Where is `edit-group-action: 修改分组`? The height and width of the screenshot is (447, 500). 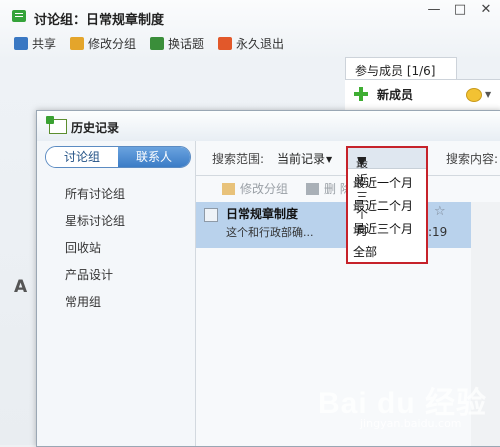 edit-group-action: 修改分组 is located at coordinates (255, 188).